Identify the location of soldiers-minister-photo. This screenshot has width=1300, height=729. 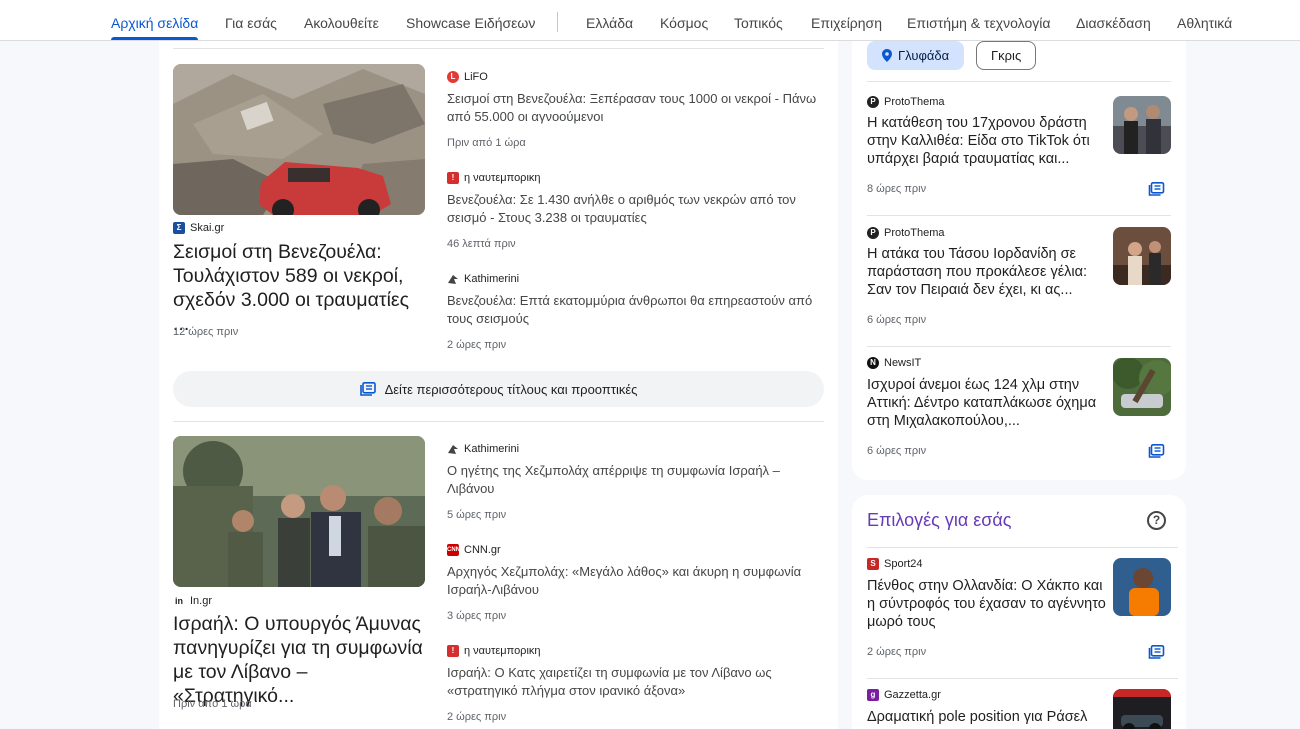
(299, 511).